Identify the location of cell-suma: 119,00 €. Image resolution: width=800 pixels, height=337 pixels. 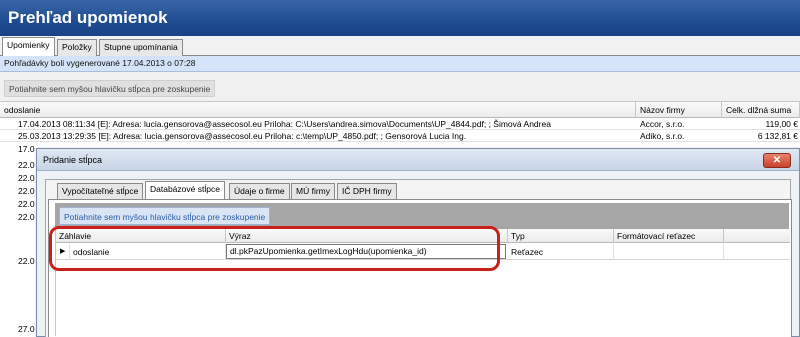
(781, 124).